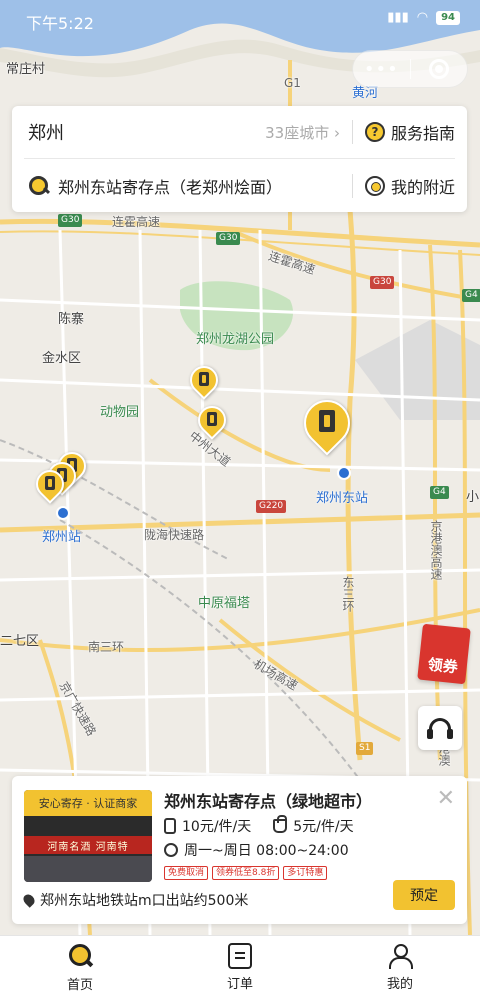 The image size is (480, 999). I want to click on map-label-dongsan: 东三环, so click(348, 594).